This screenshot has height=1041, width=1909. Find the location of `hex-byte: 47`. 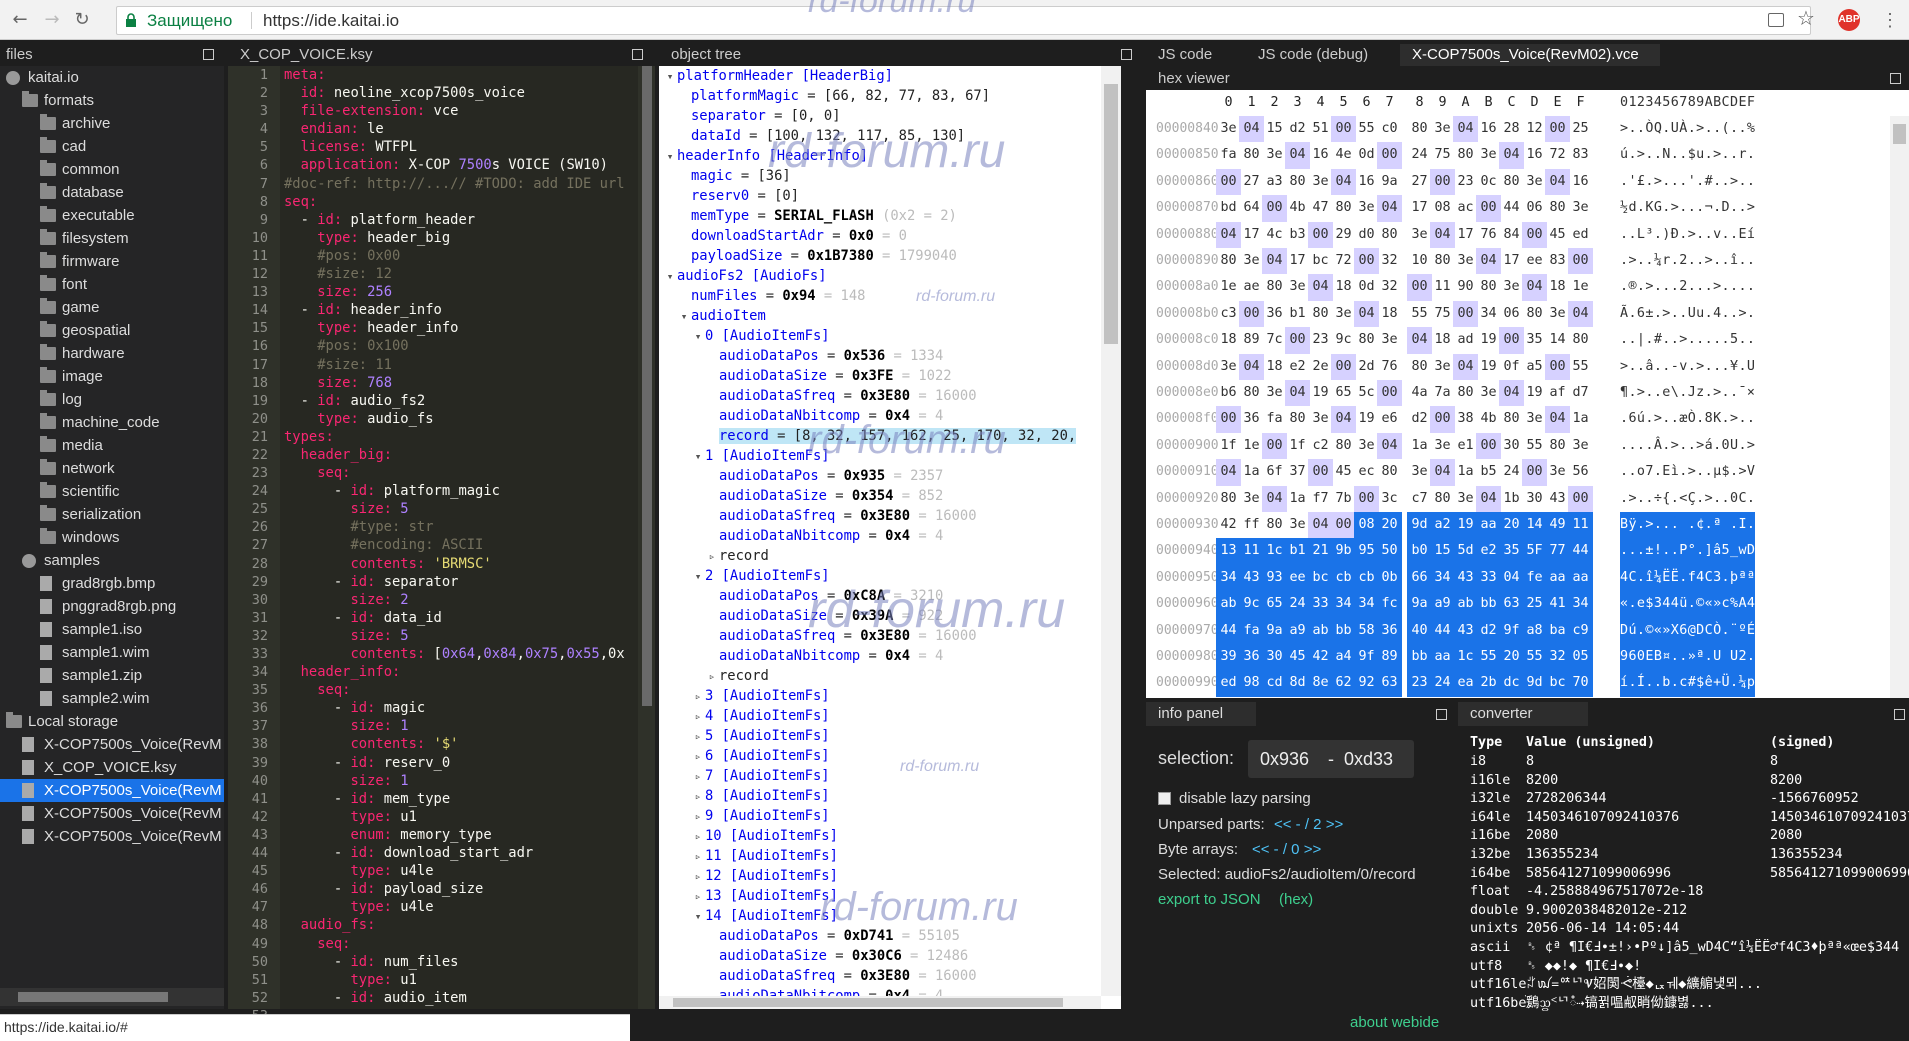

hex-byte: 47 is located at coordinates (1320, 208).